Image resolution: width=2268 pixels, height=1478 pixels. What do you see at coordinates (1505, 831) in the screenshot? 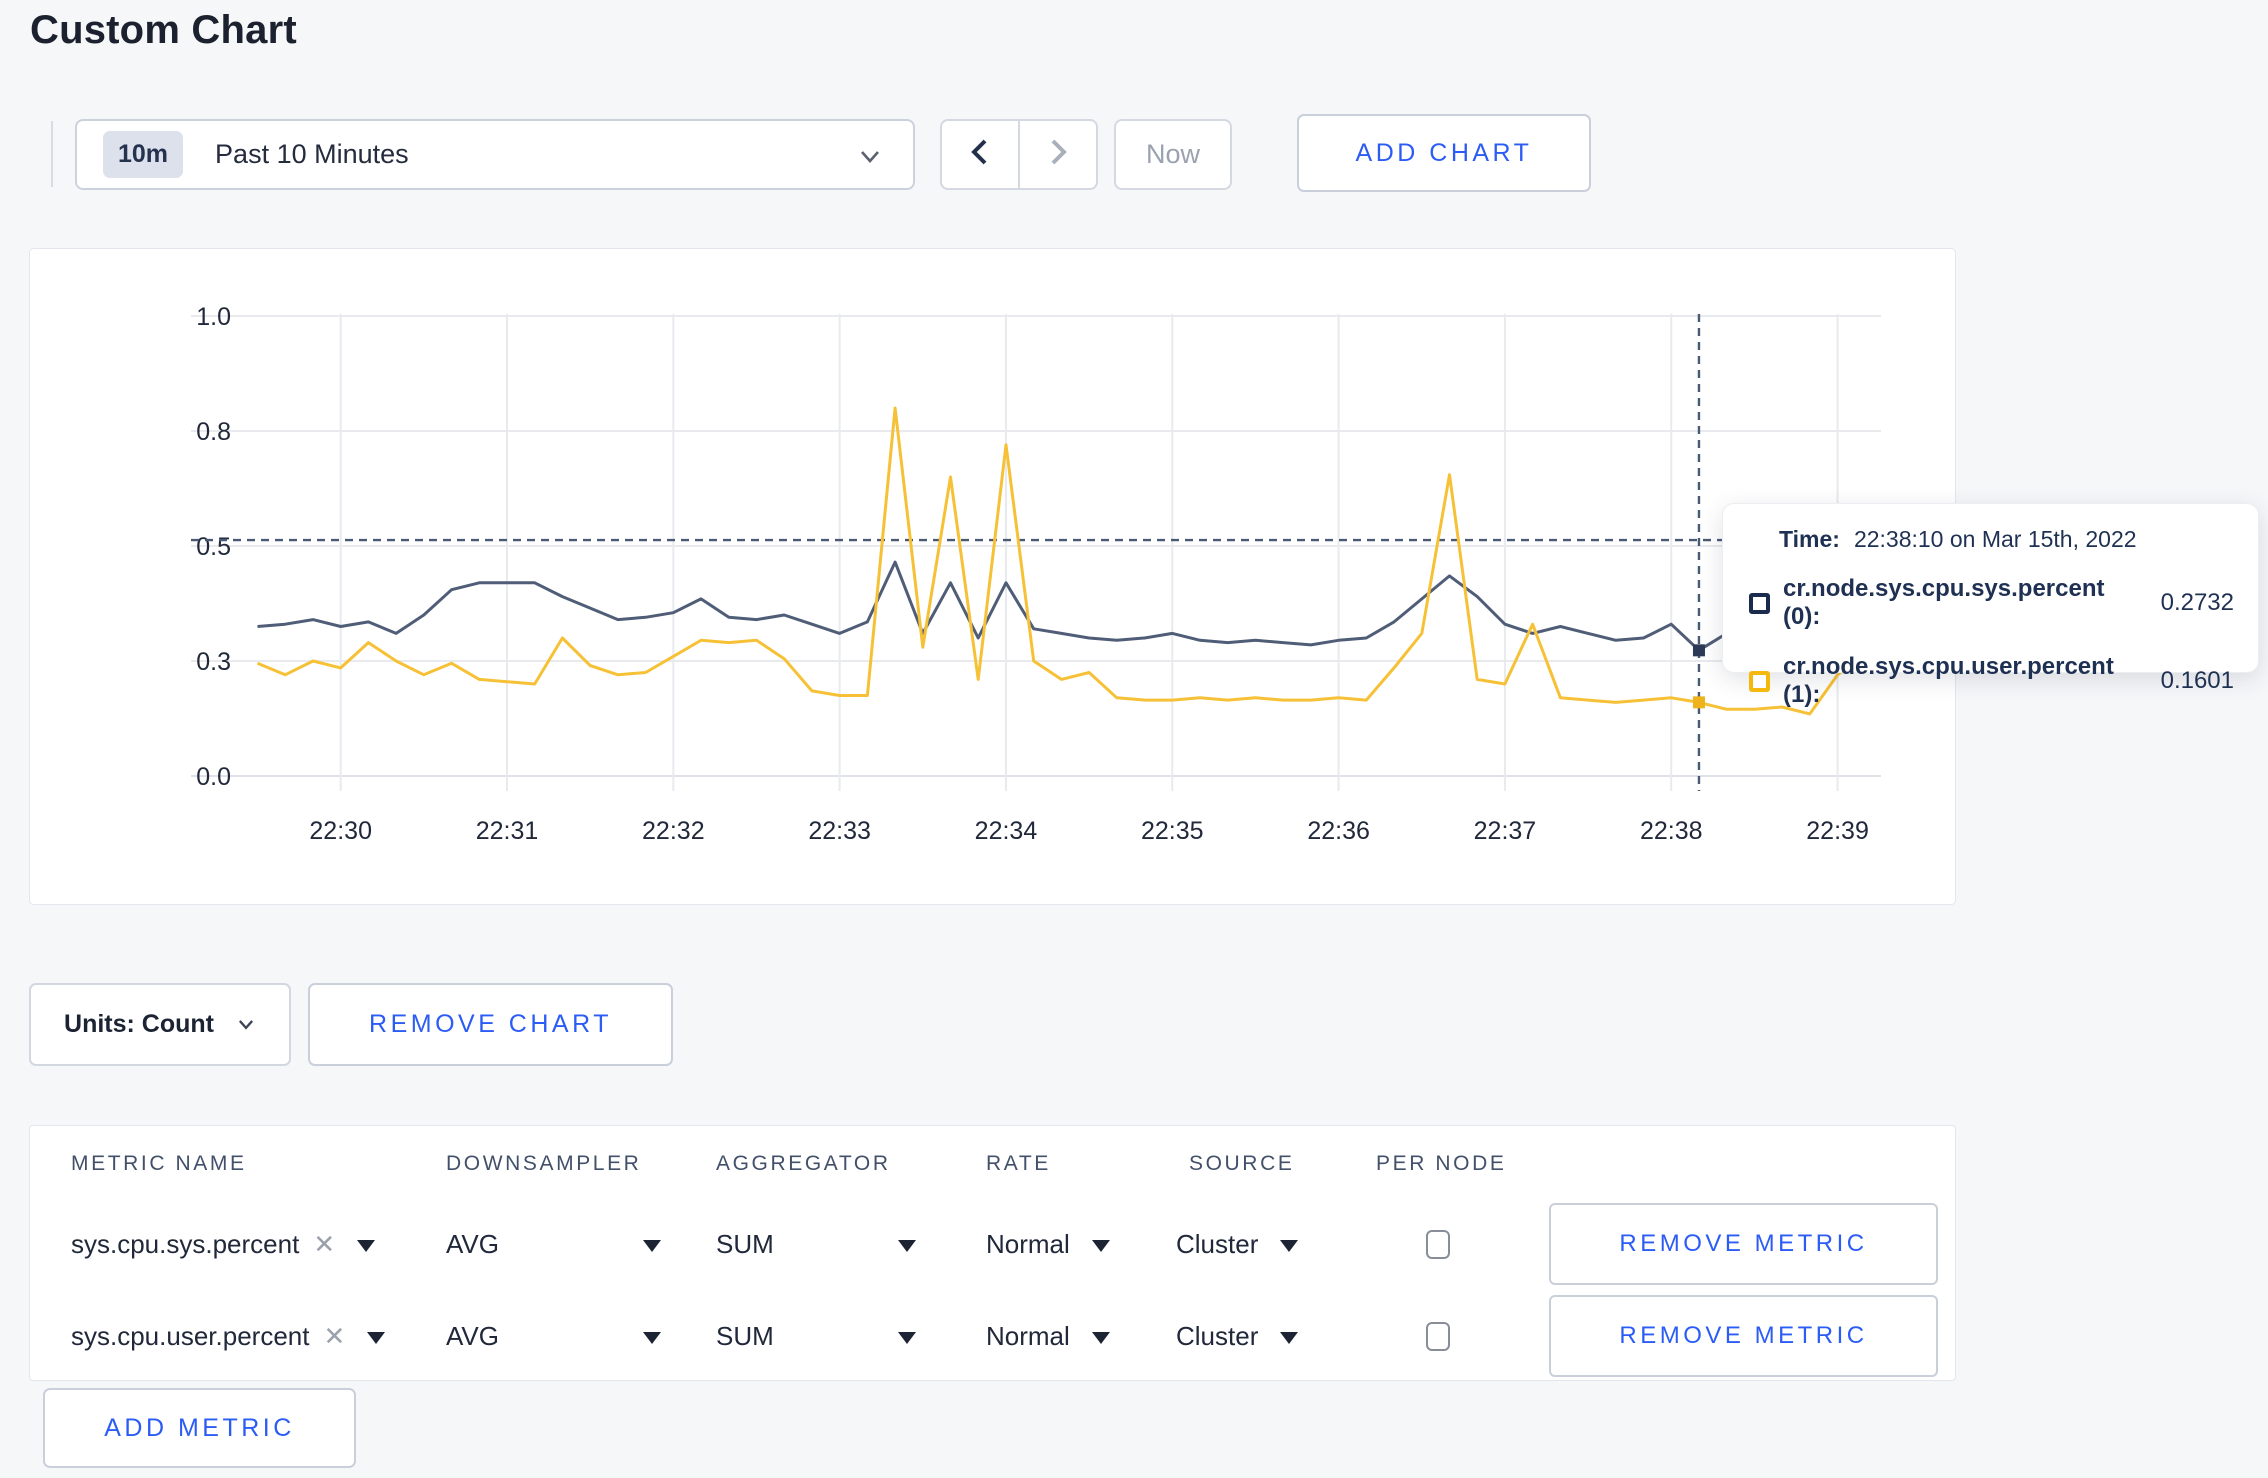
I see `x-axis-tick-label: 22:37` at bounding box center [1505, 831].